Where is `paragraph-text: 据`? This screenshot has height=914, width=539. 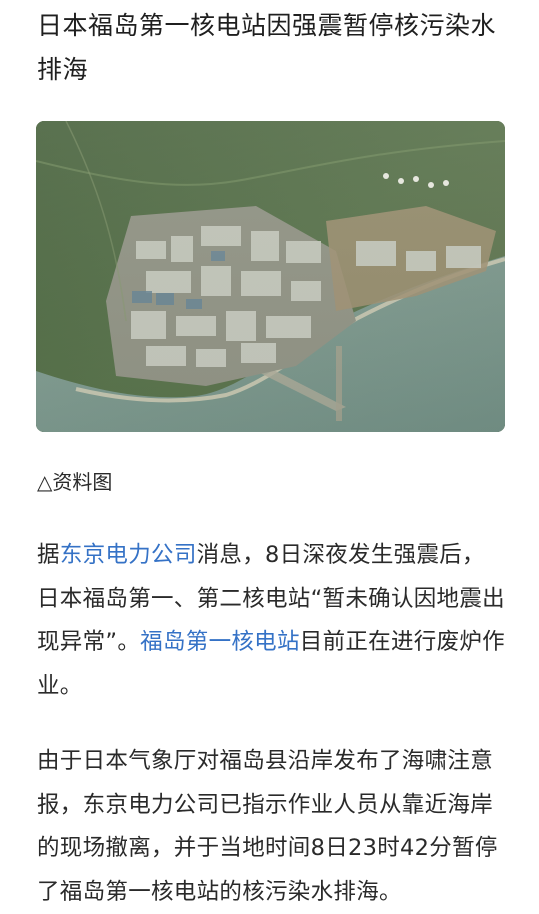 paragraph-text: 据 is located at coordinates (48, 555).